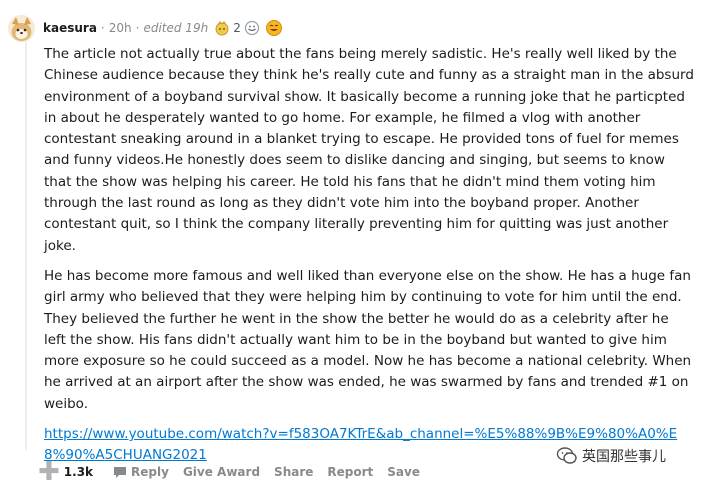 The image size is (706, 487). I want to click on edited-label: edited 19h, so click(176, 28).